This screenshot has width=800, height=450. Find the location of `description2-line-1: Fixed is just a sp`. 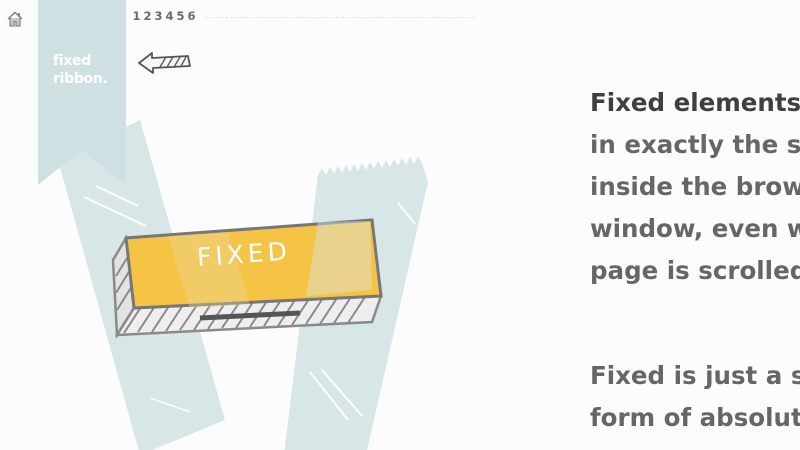

description2-line-1: Fixed is just a sp is located at coordinates (695, 375).